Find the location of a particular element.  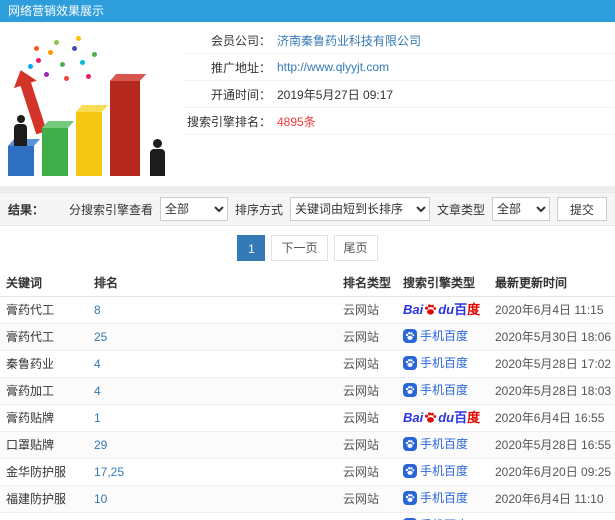

chart-bar-red is located at coordinates (125, 128).